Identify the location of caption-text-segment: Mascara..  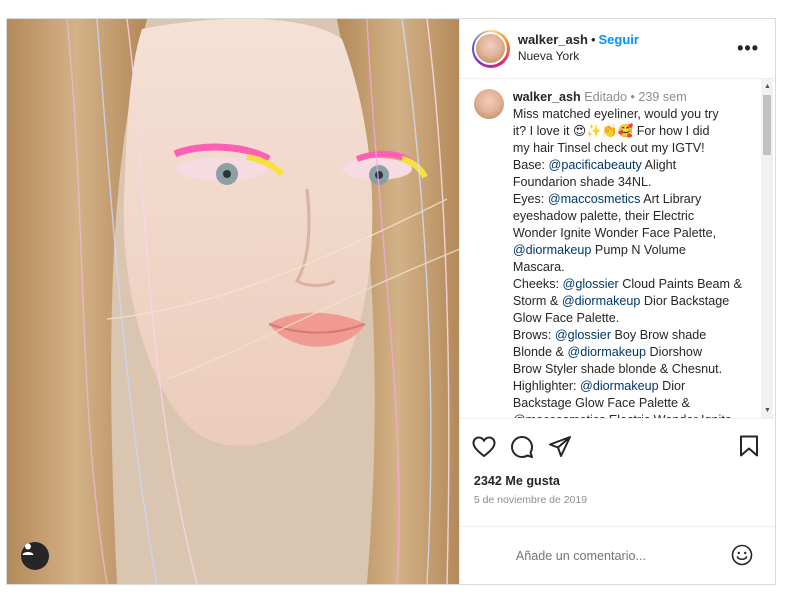
(538, 267).